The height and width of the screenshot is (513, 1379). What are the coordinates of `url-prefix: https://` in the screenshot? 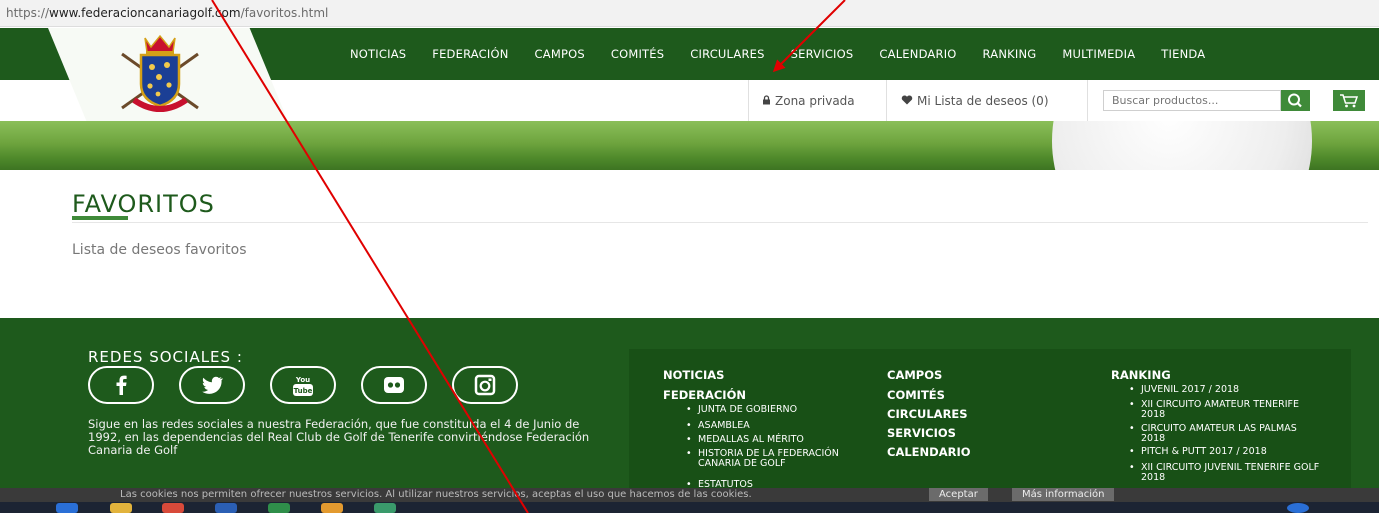 It's located at (28, 13).